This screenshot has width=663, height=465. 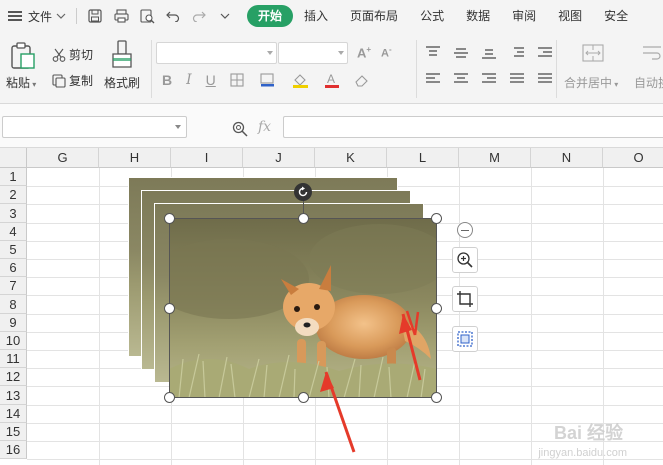 I want to click on paste-icon, so click(x=23, y=55).